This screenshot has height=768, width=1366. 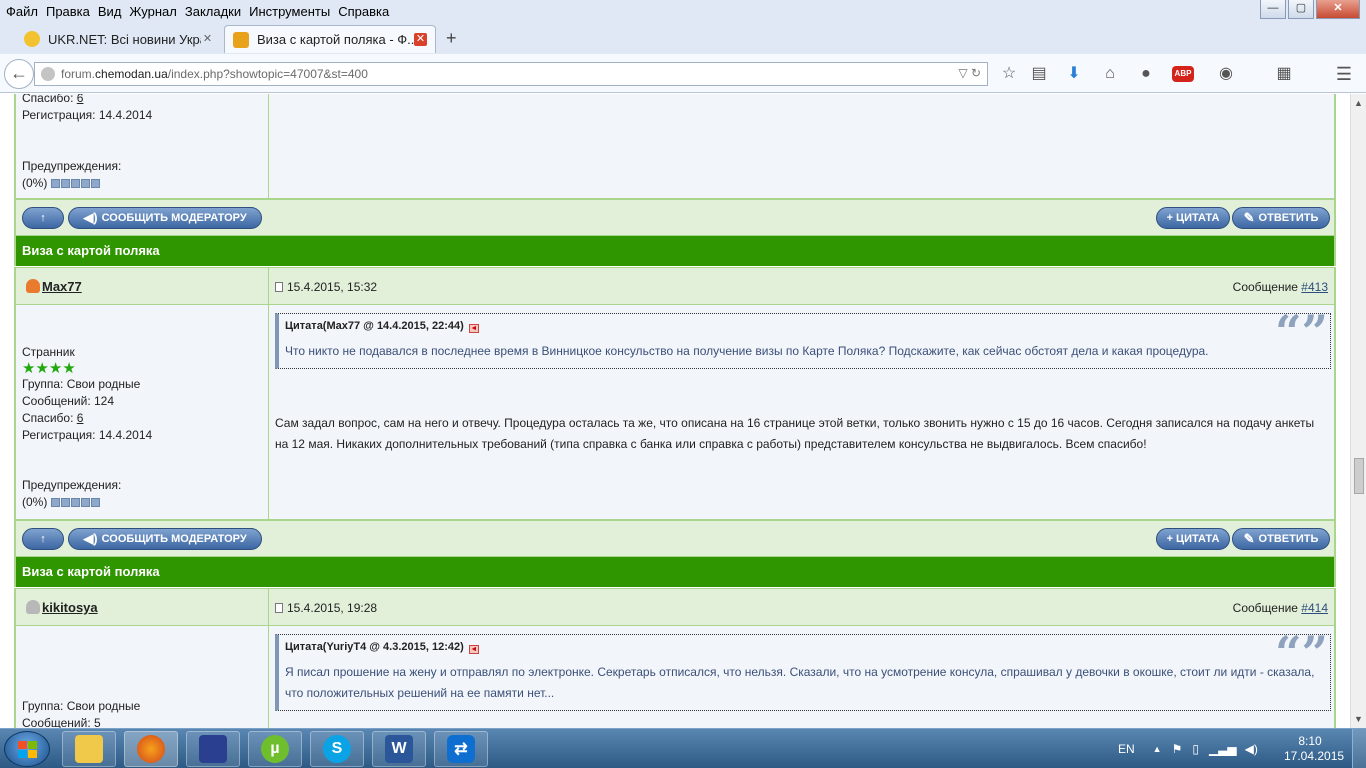 I want to click on user-message-count: Сообщений: 5, so click(x=61, y=722).